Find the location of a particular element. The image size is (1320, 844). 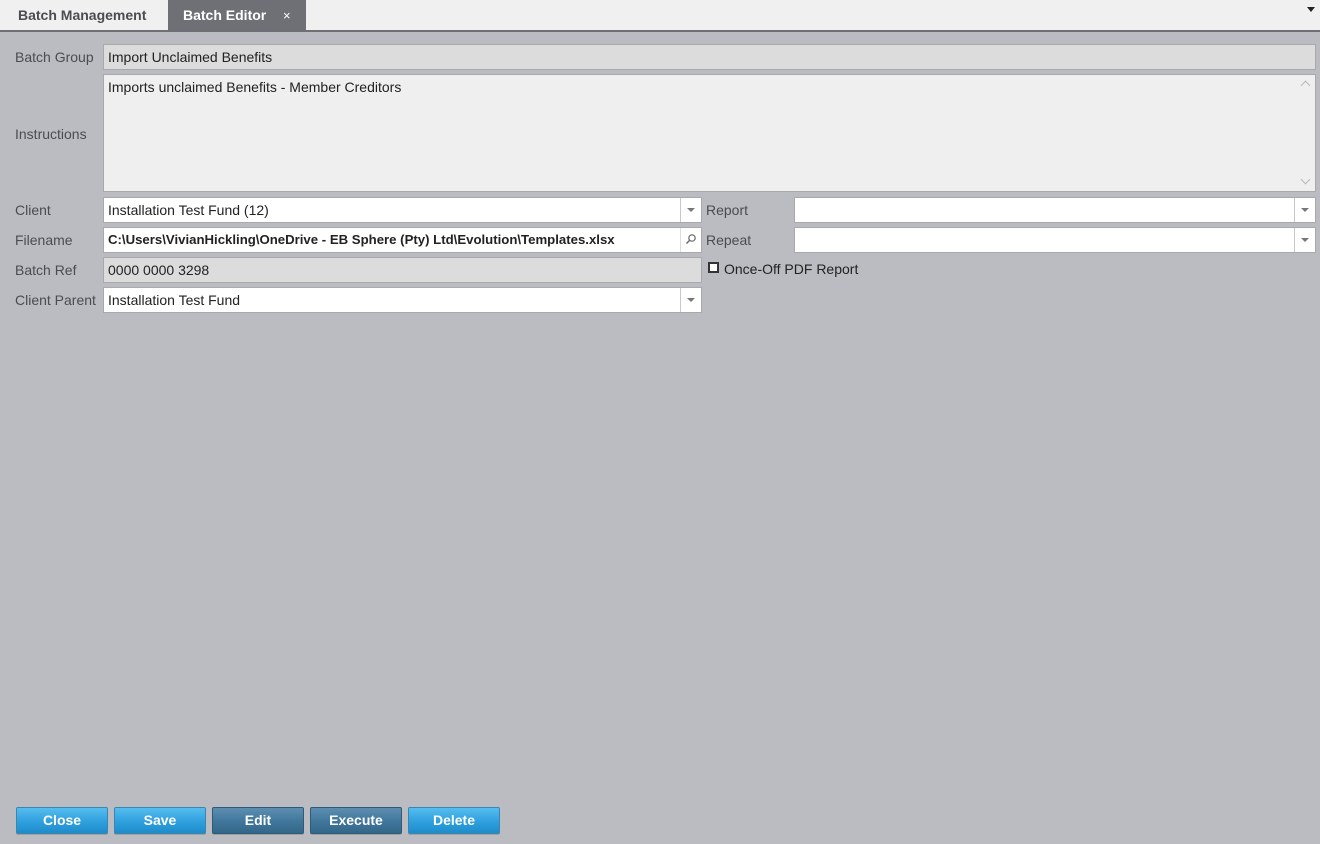

once-off-pdf-label: Once-Off PDF Report is located at coordinates (791, 269).